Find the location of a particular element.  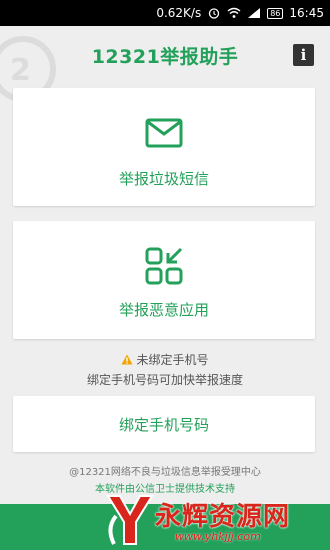

app-grid-icon is located at coordinates (164, 266).